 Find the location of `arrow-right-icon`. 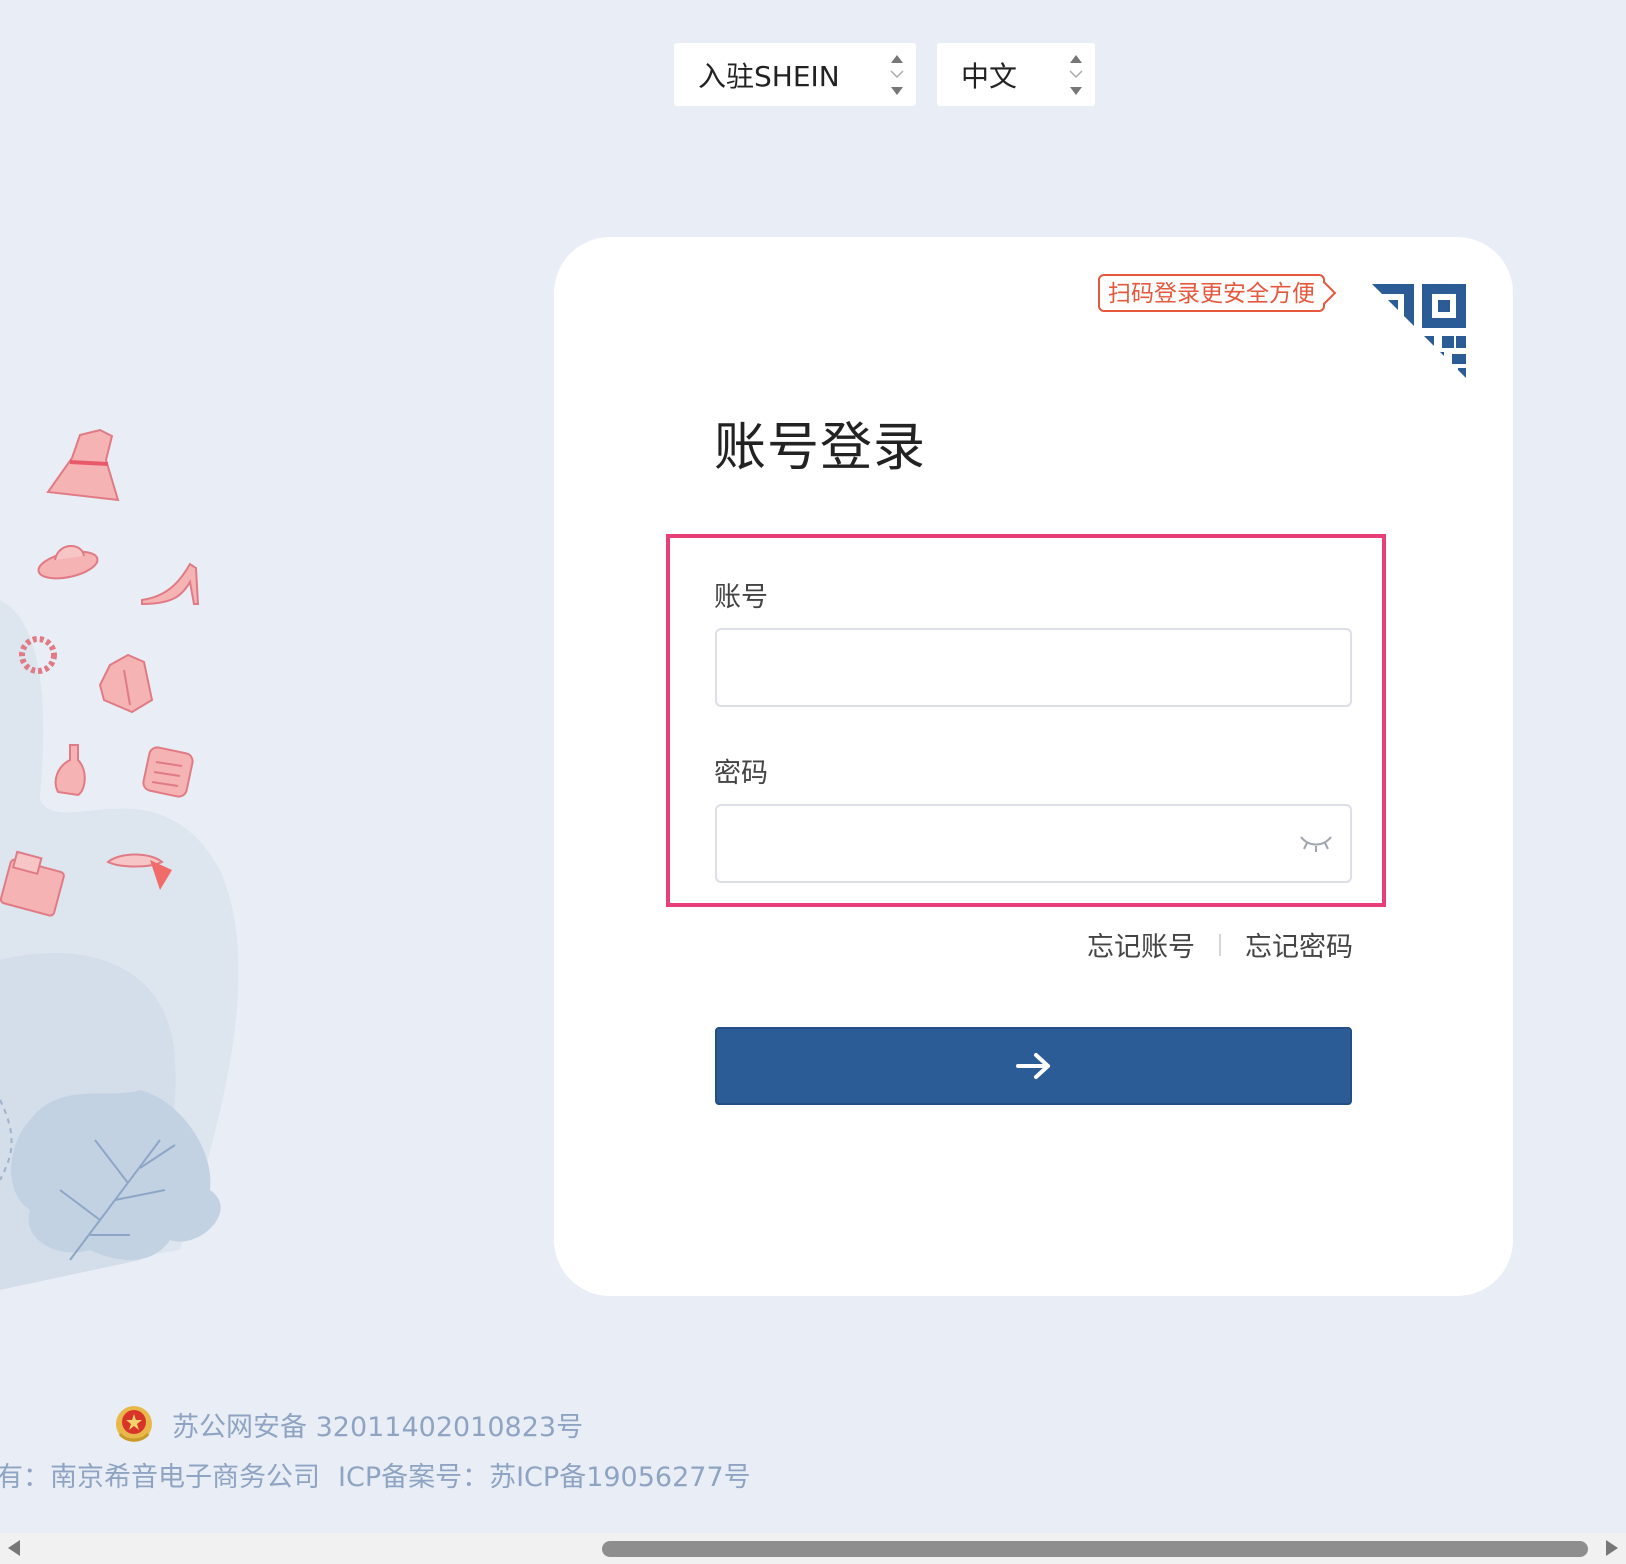

arrow-right-icon is located at coordinates (1032, 1066).